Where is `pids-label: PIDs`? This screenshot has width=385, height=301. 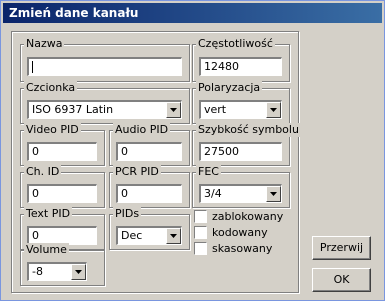
pids-label: PIDs is located at coordinates (127, 214).